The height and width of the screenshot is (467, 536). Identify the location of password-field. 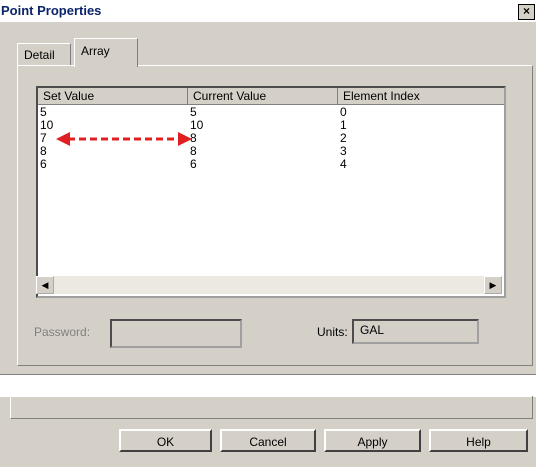
(176, 333).